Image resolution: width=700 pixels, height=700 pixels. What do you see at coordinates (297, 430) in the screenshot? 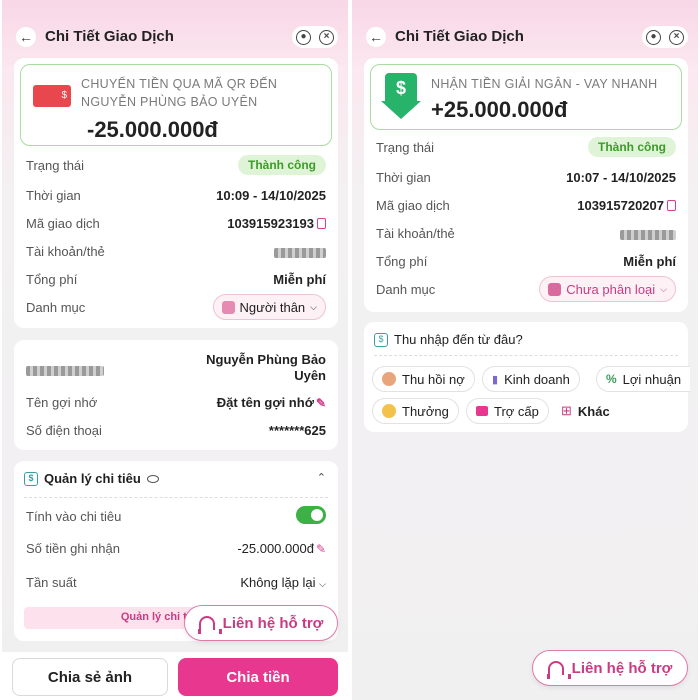
I see `phone-value: *******625` at bounding box center [297, 430].